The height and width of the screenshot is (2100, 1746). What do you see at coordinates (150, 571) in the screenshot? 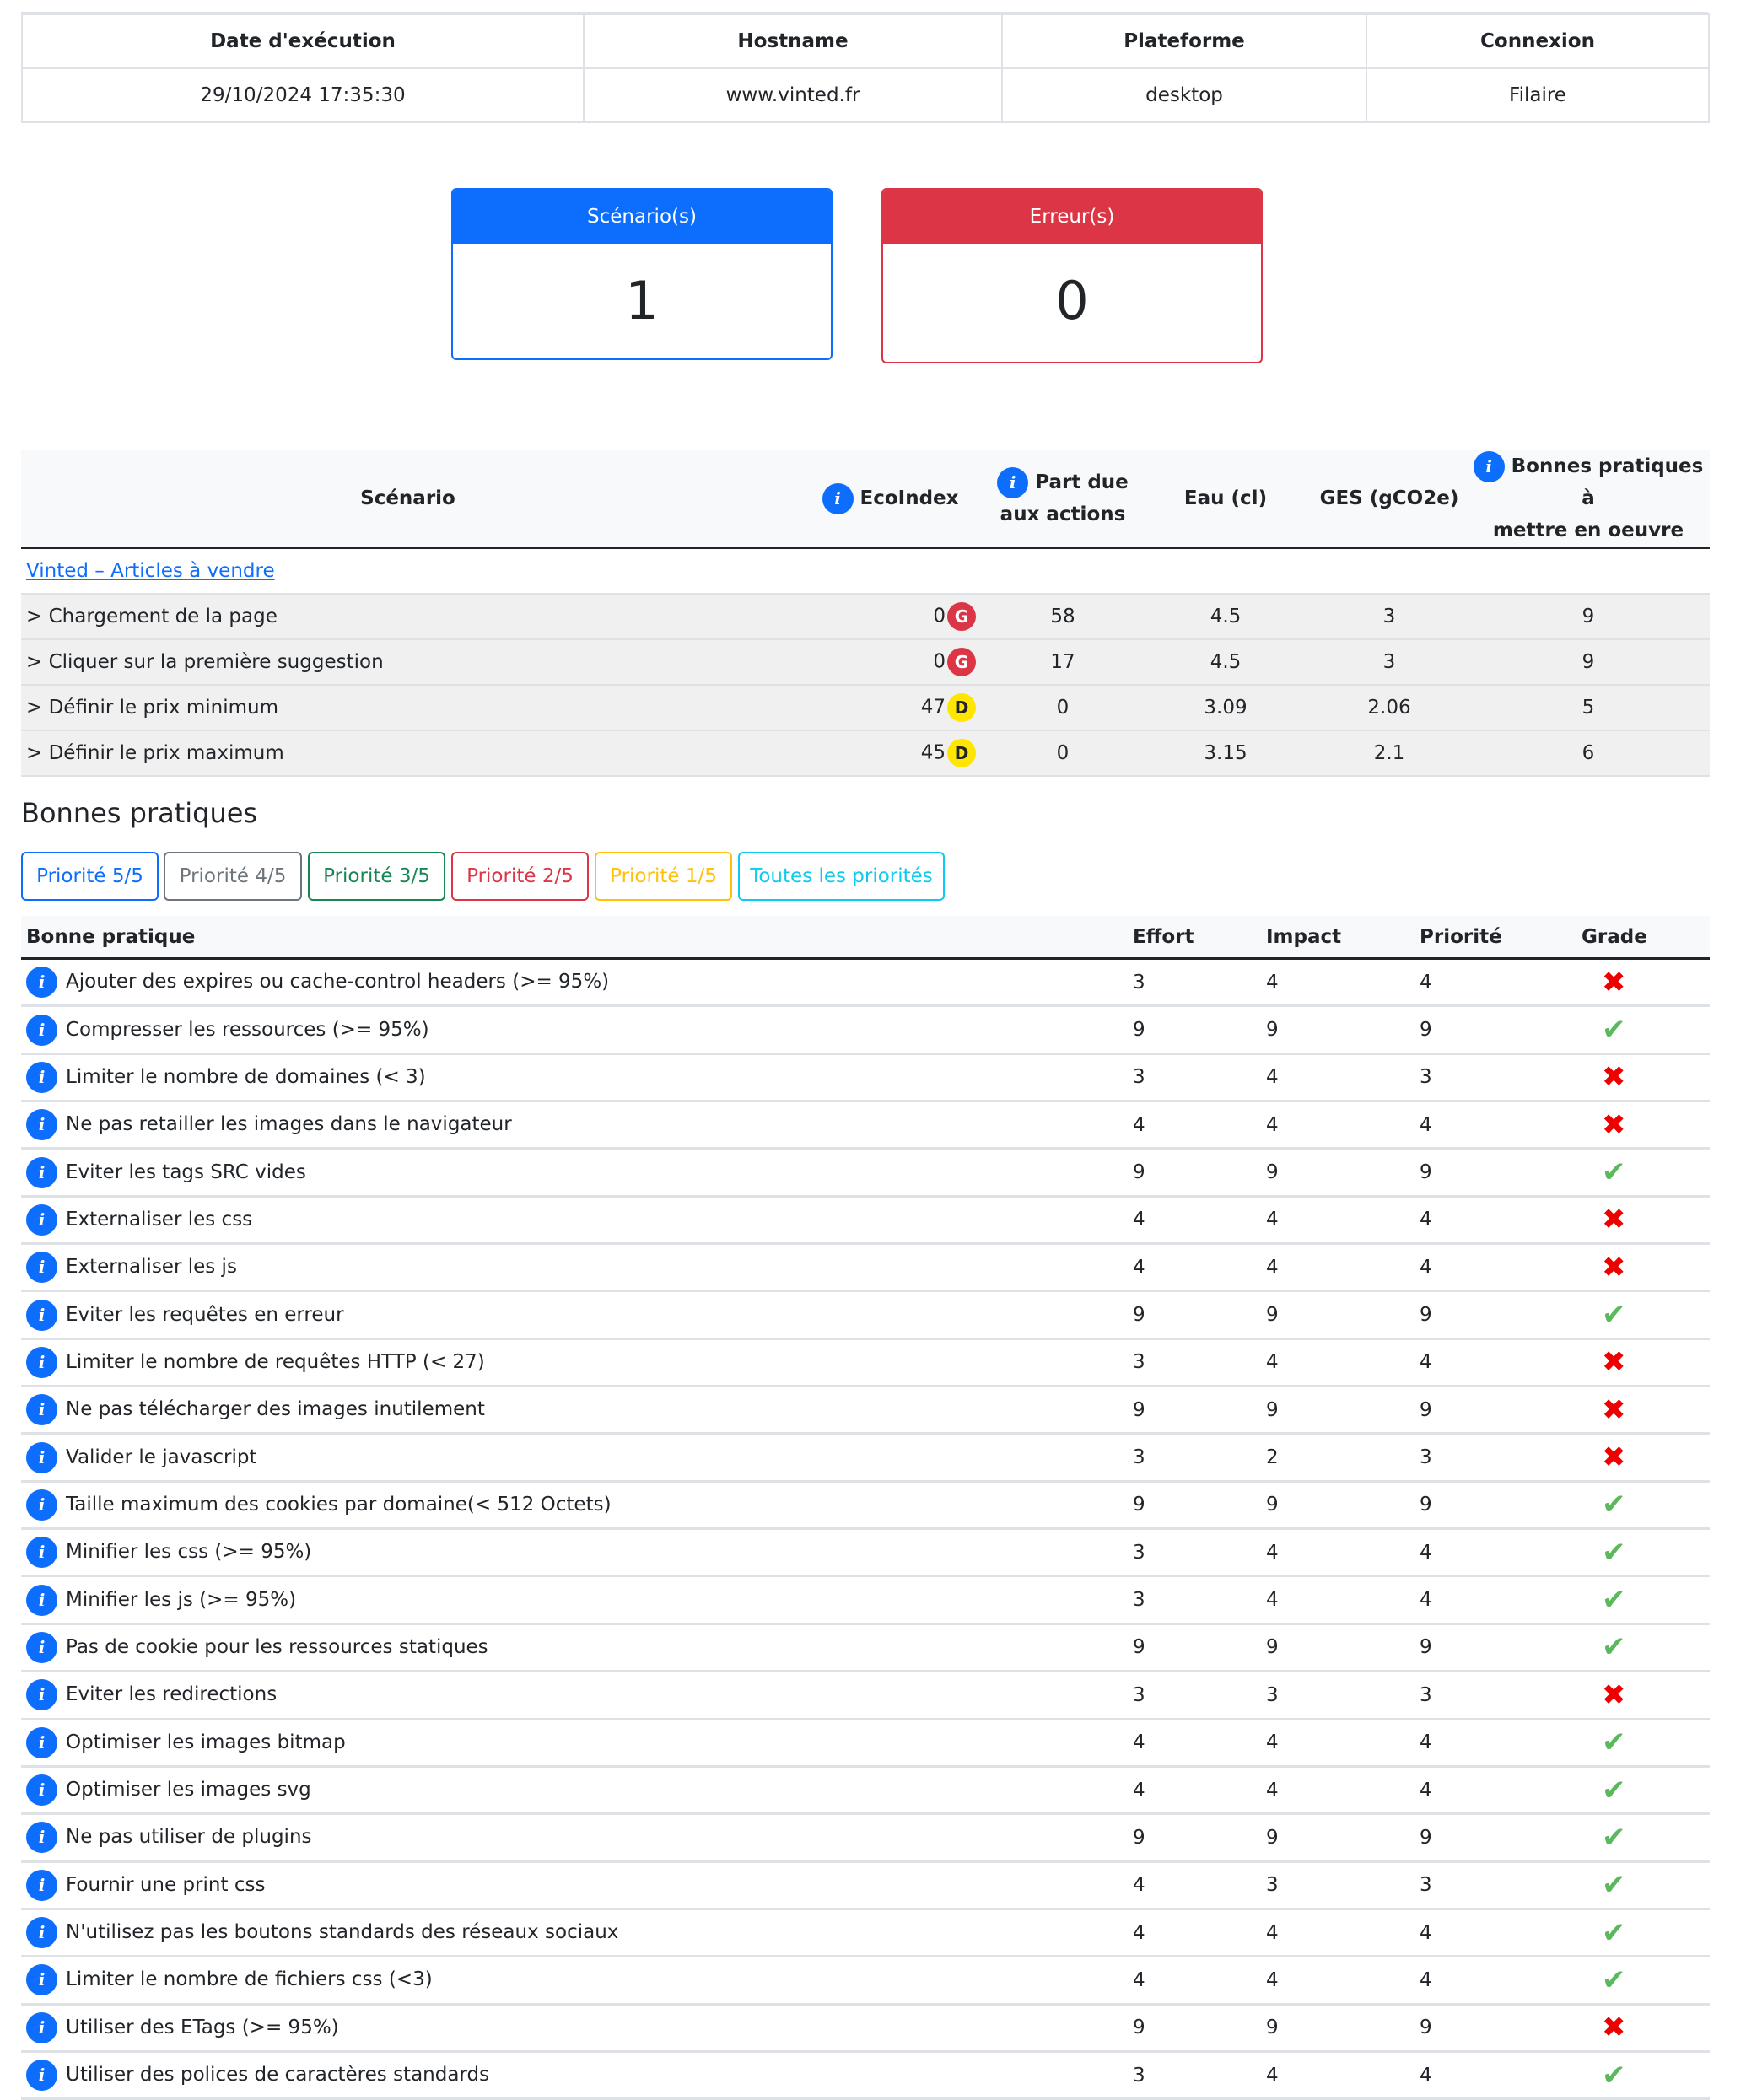
I see `scenario-link: Vinted – Articles à vendre` at bounding box center [150, 571].